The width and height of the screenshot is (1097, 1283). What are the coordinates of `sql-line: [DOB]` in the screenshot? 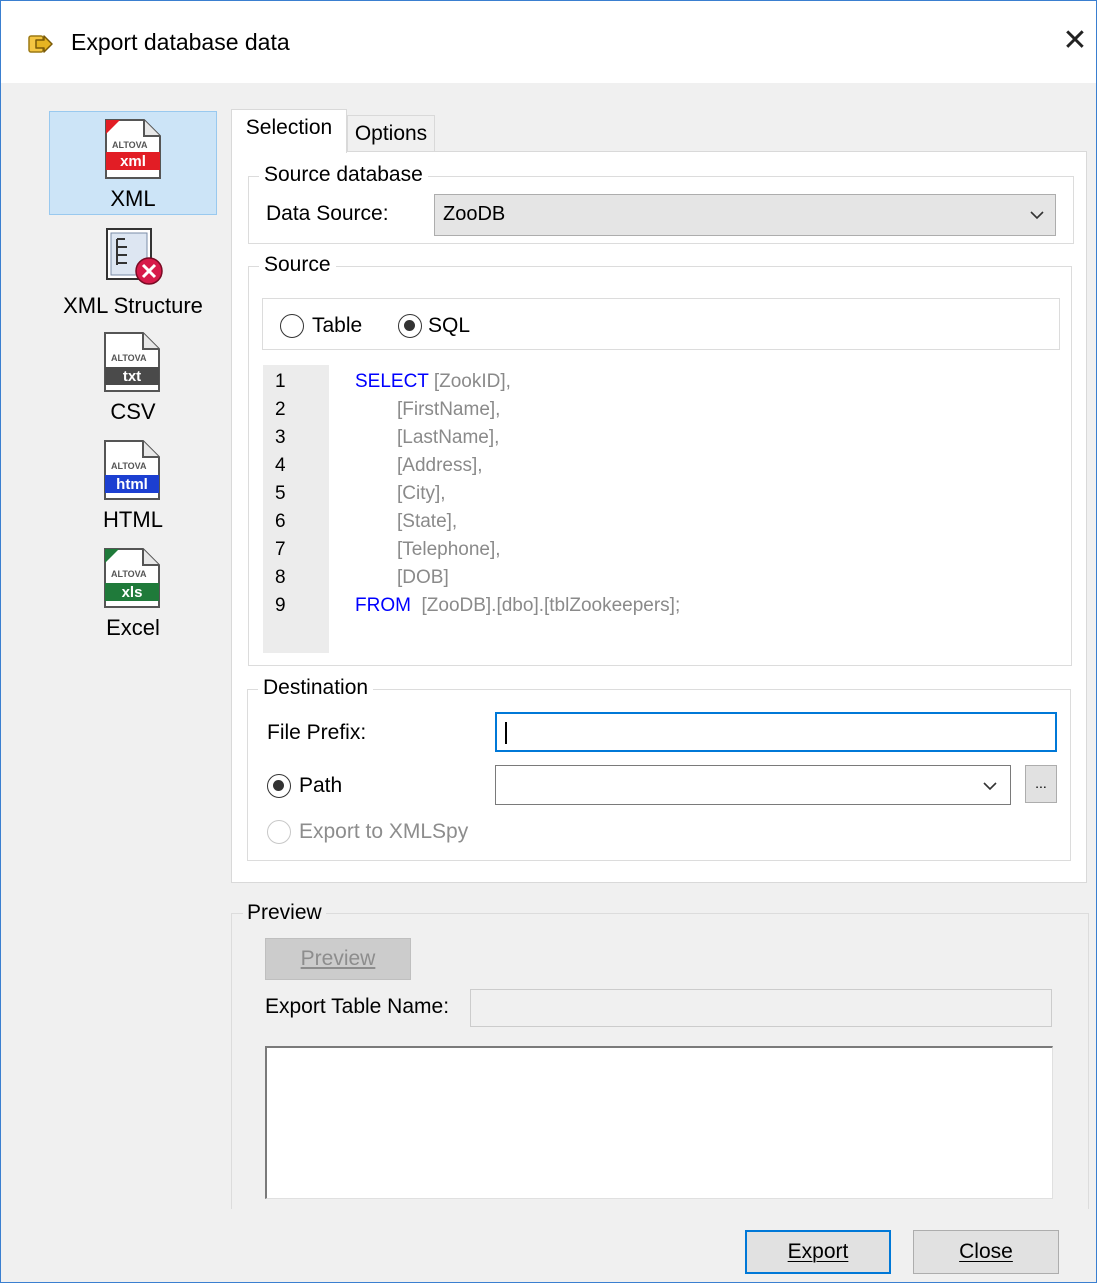 It's located at (423, 577).